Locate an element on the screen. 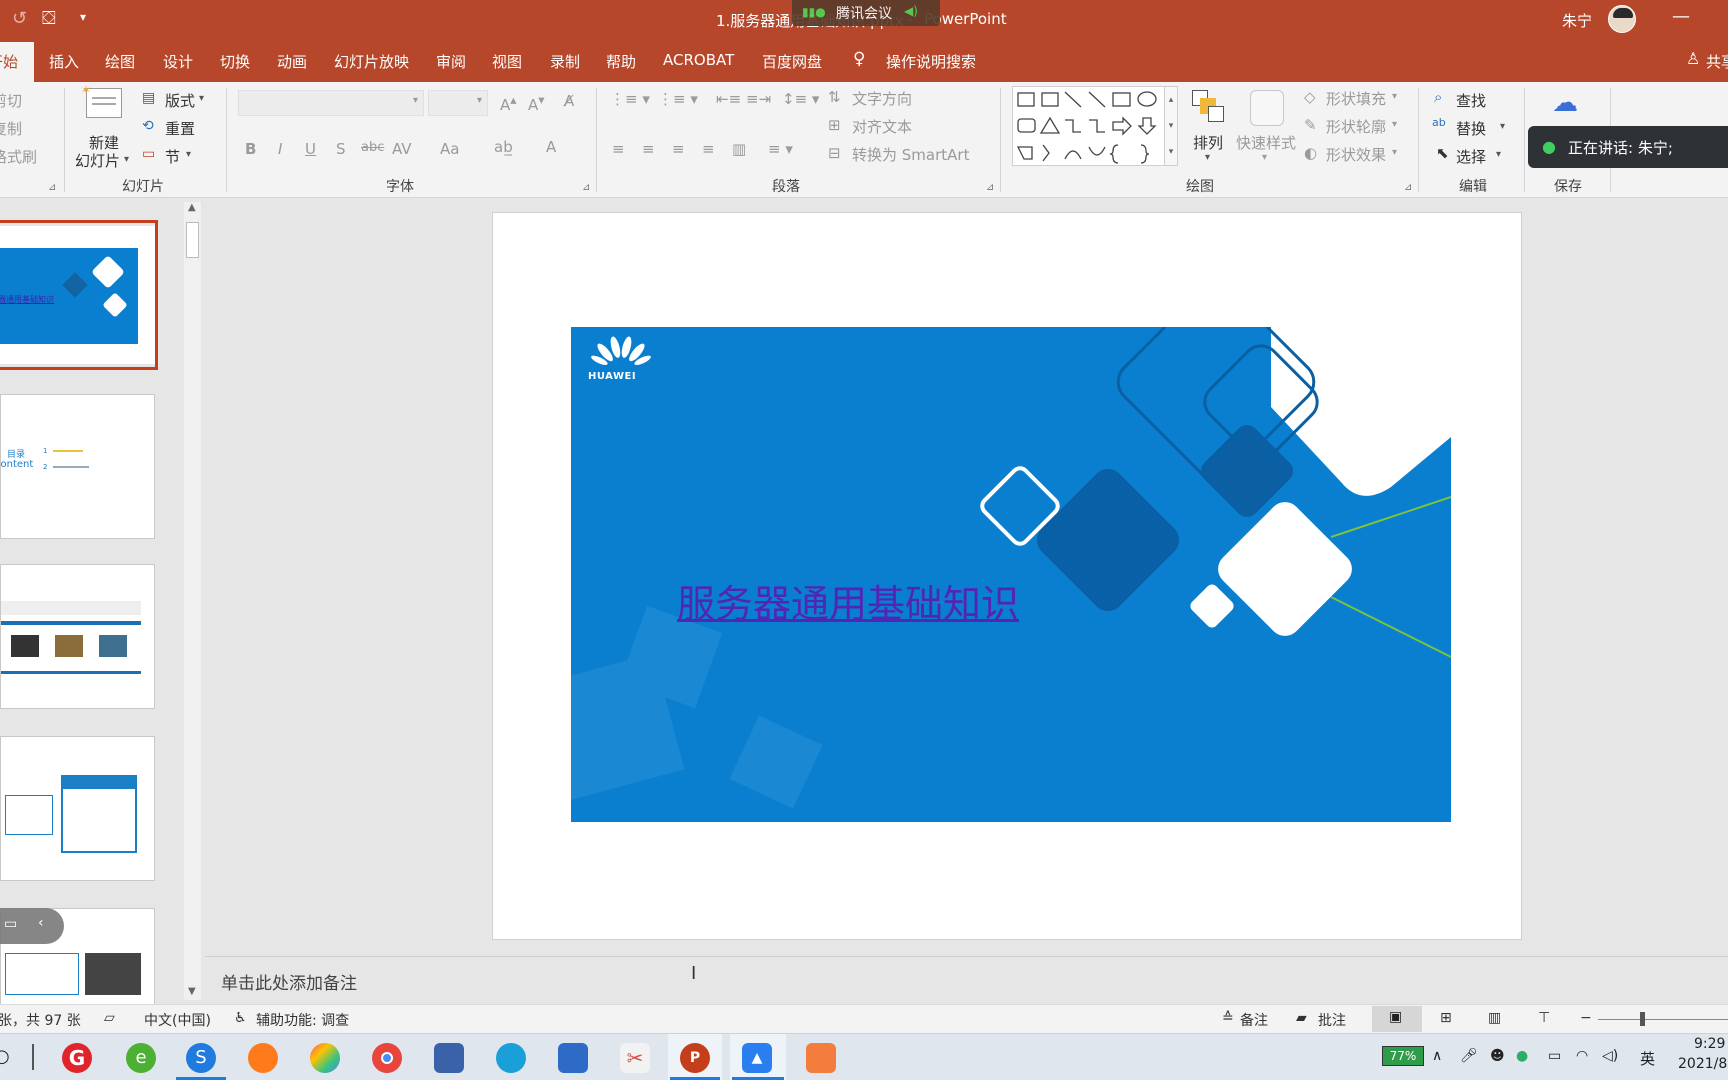 The height and width of the screenshot is (1080, 1728). strikethrough-button: abc is located at coordinates (372, 147).